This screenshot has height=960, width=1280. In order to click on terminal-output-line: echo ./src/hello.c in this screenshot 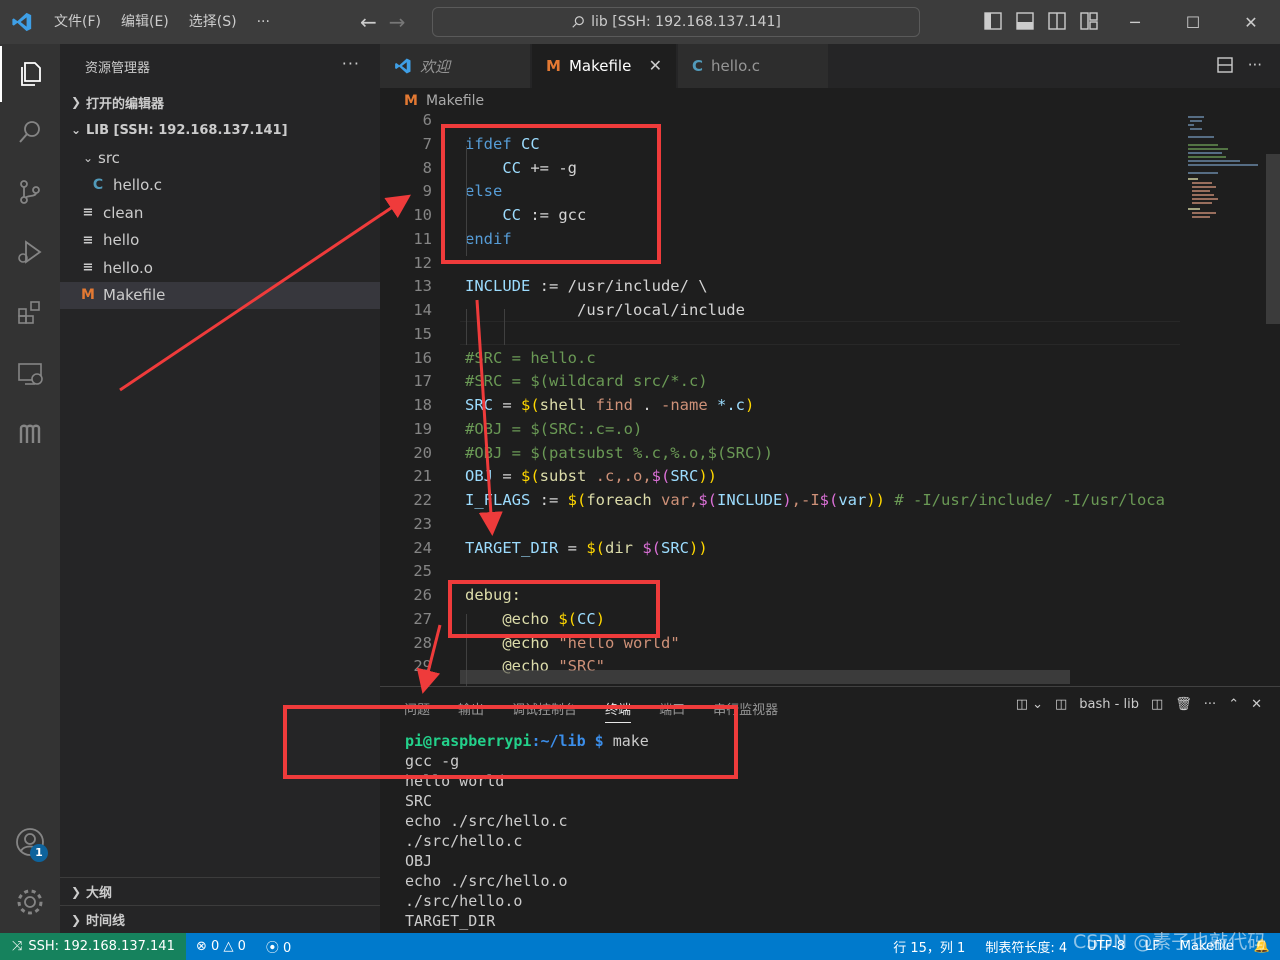, I will do `click(486, 821)`.